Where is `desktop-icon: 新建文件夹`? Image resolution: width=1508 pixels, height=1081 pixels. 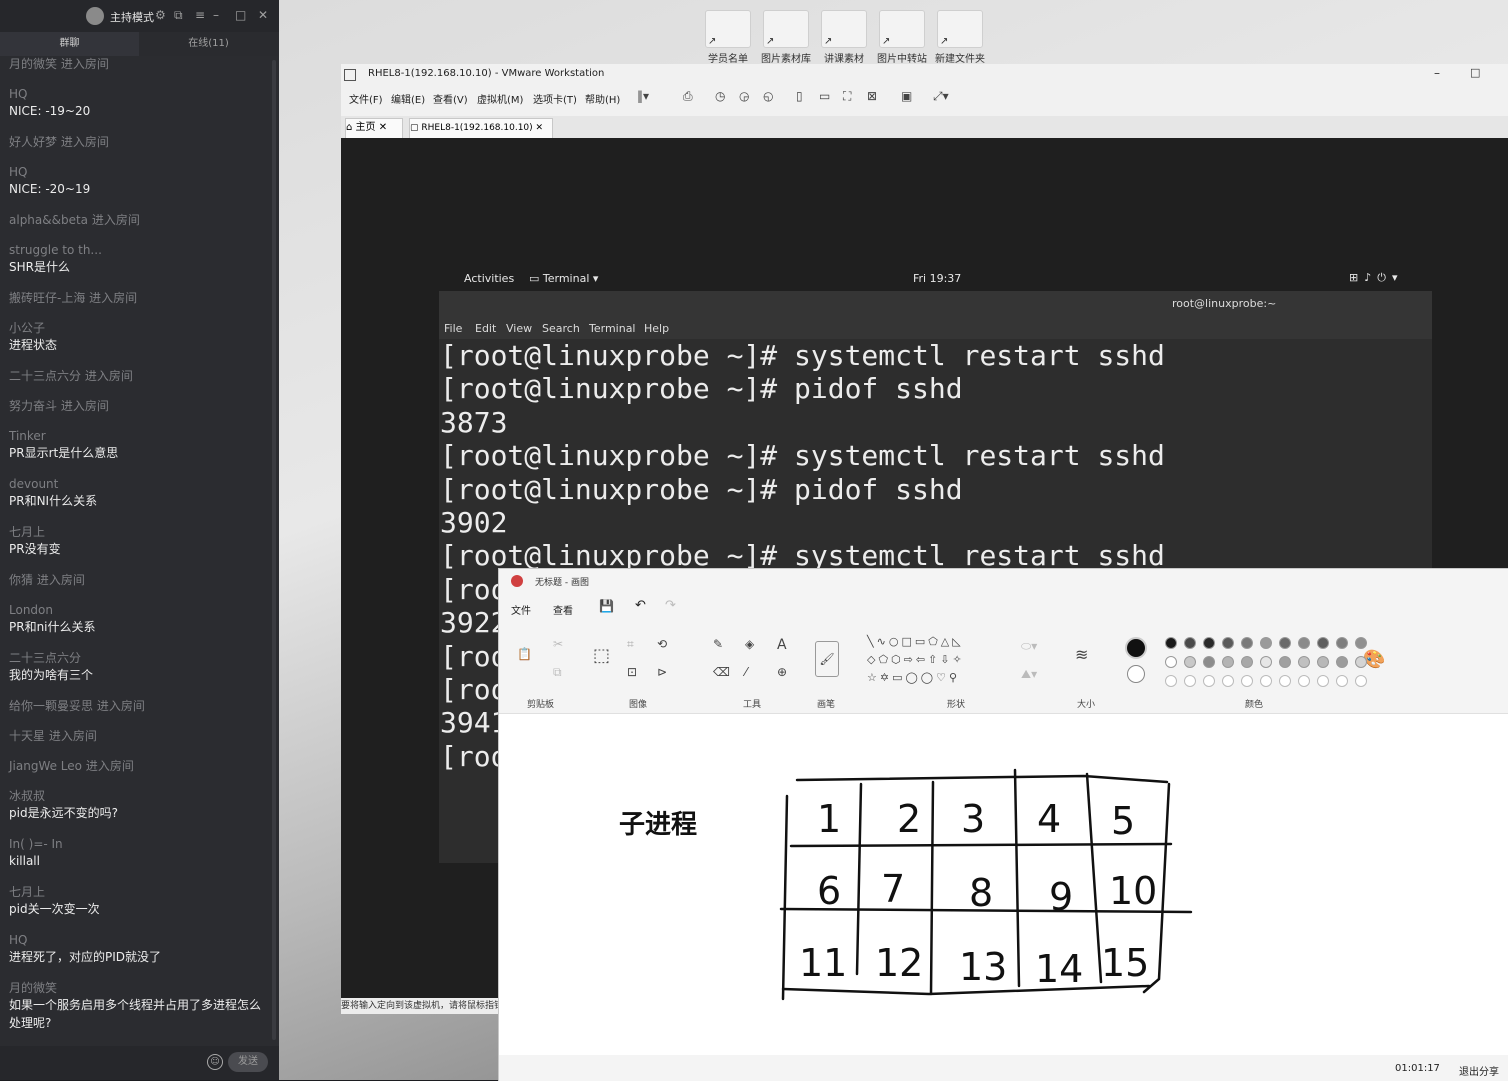
desktop-icon: 新建文件夹 is located at coordinates (960, 37).